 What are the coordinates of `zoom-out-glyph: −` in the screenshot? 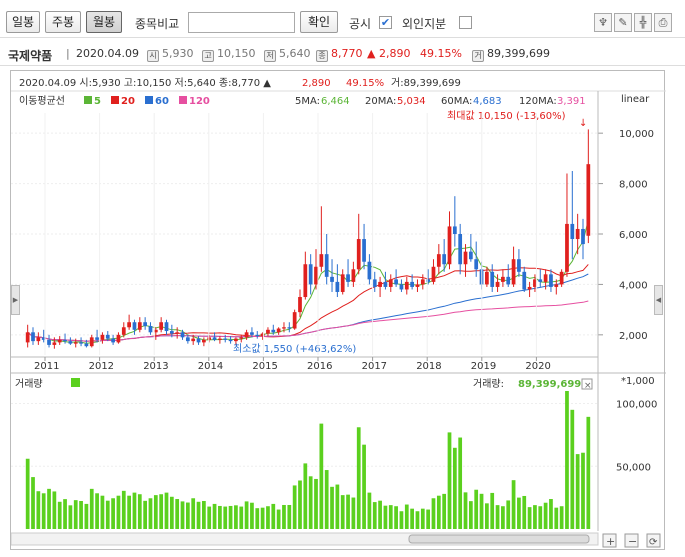 It's located at (632, 541).